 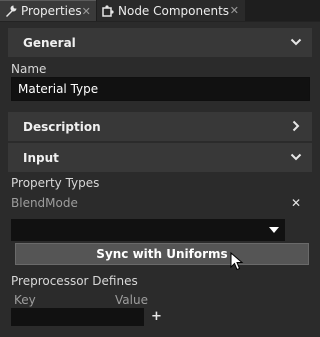 I want to click on sync-with-uniforms-button: Sync with Uniforms, so click(x=162, y=254).